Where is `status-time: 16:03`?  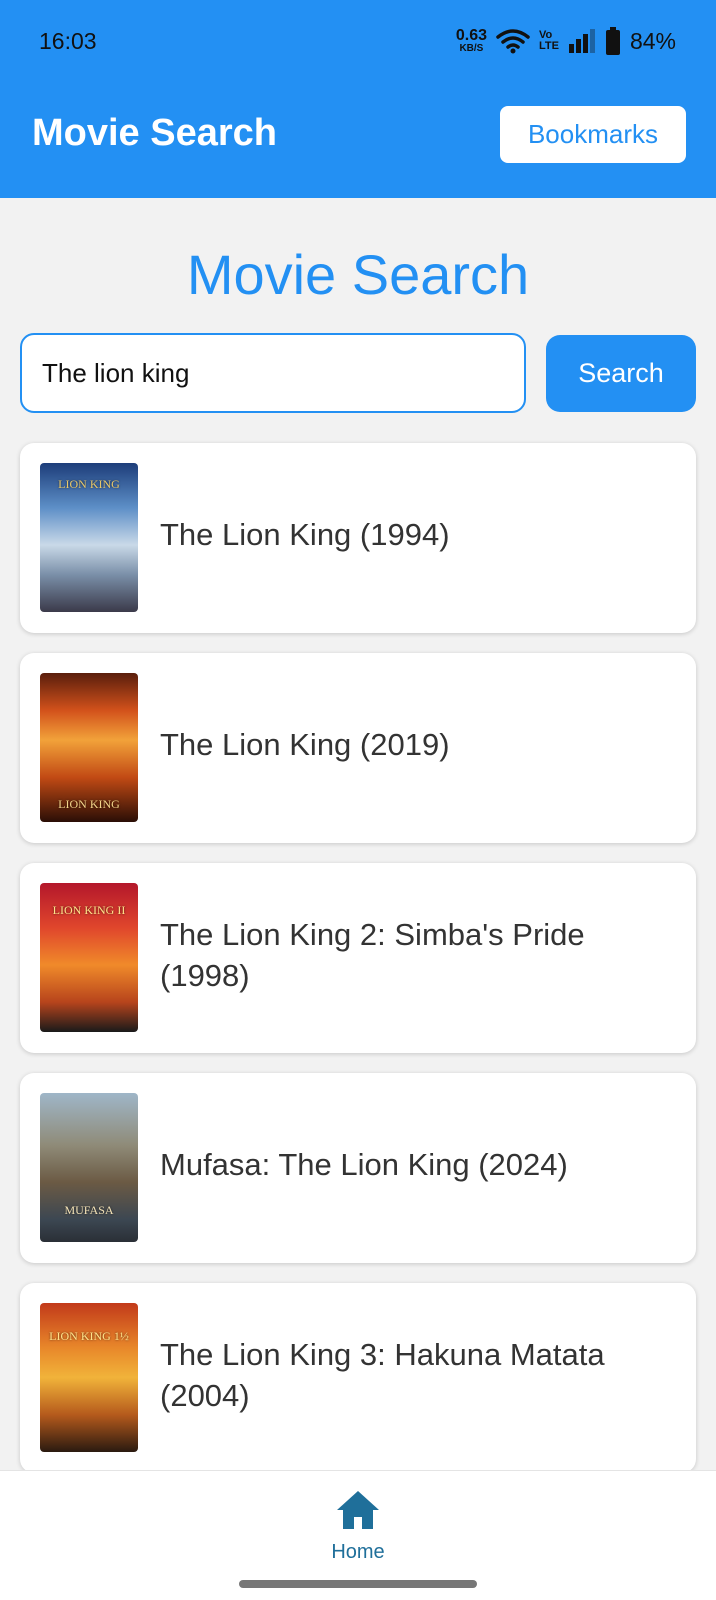 status-time: 16:03 is located at coordinates (68, 41).